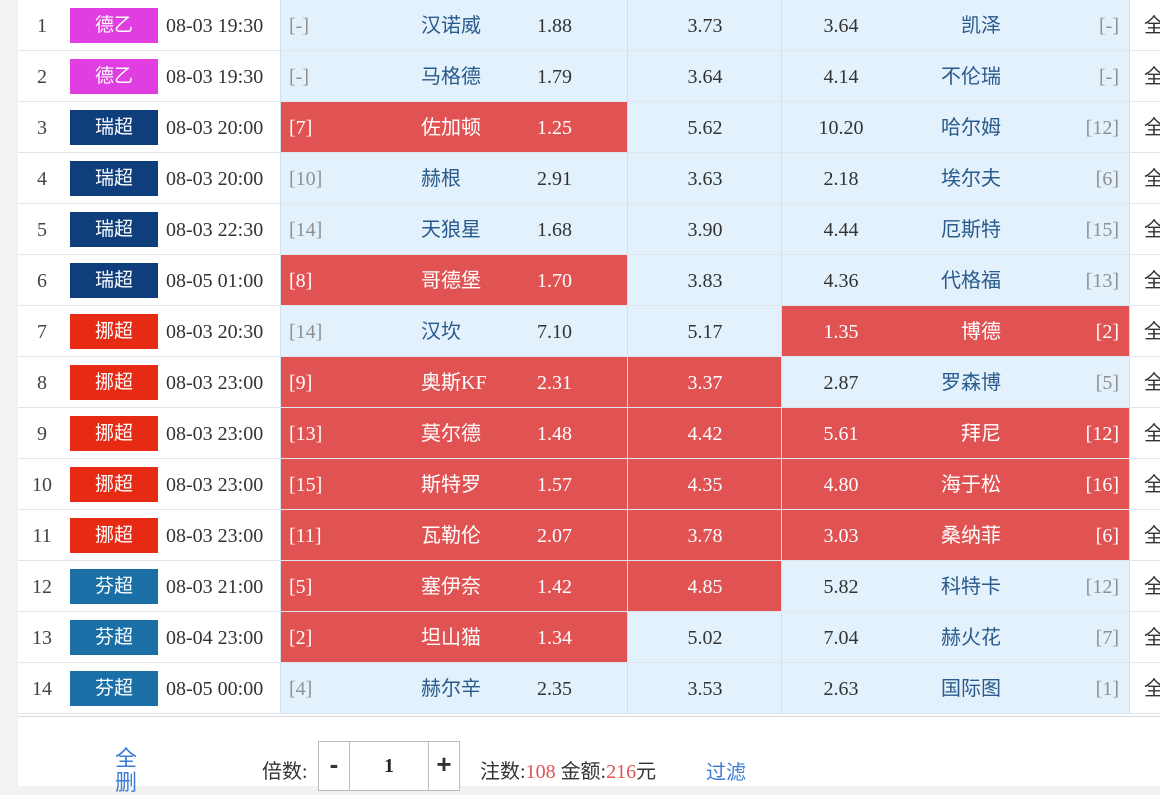  I want to click on decrease-button: -, so click(334, 766).